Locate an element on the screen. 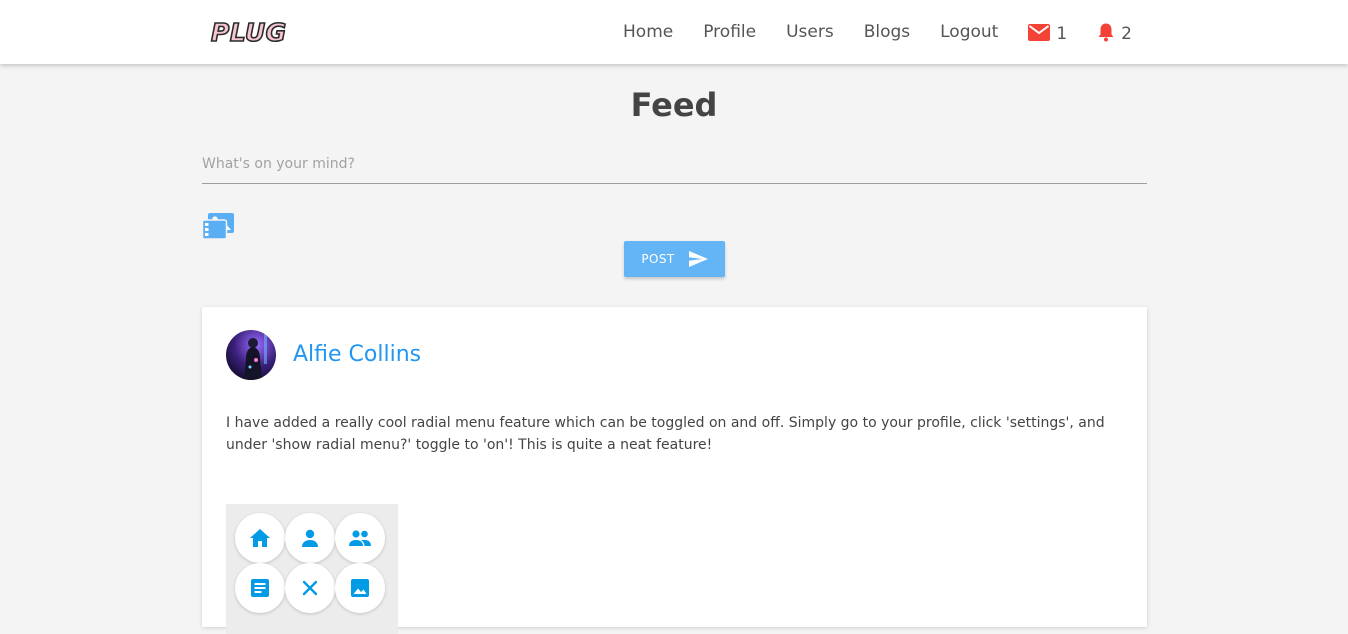 The image size is (1348, 634). close-icon is located at coordinates (310, 588).